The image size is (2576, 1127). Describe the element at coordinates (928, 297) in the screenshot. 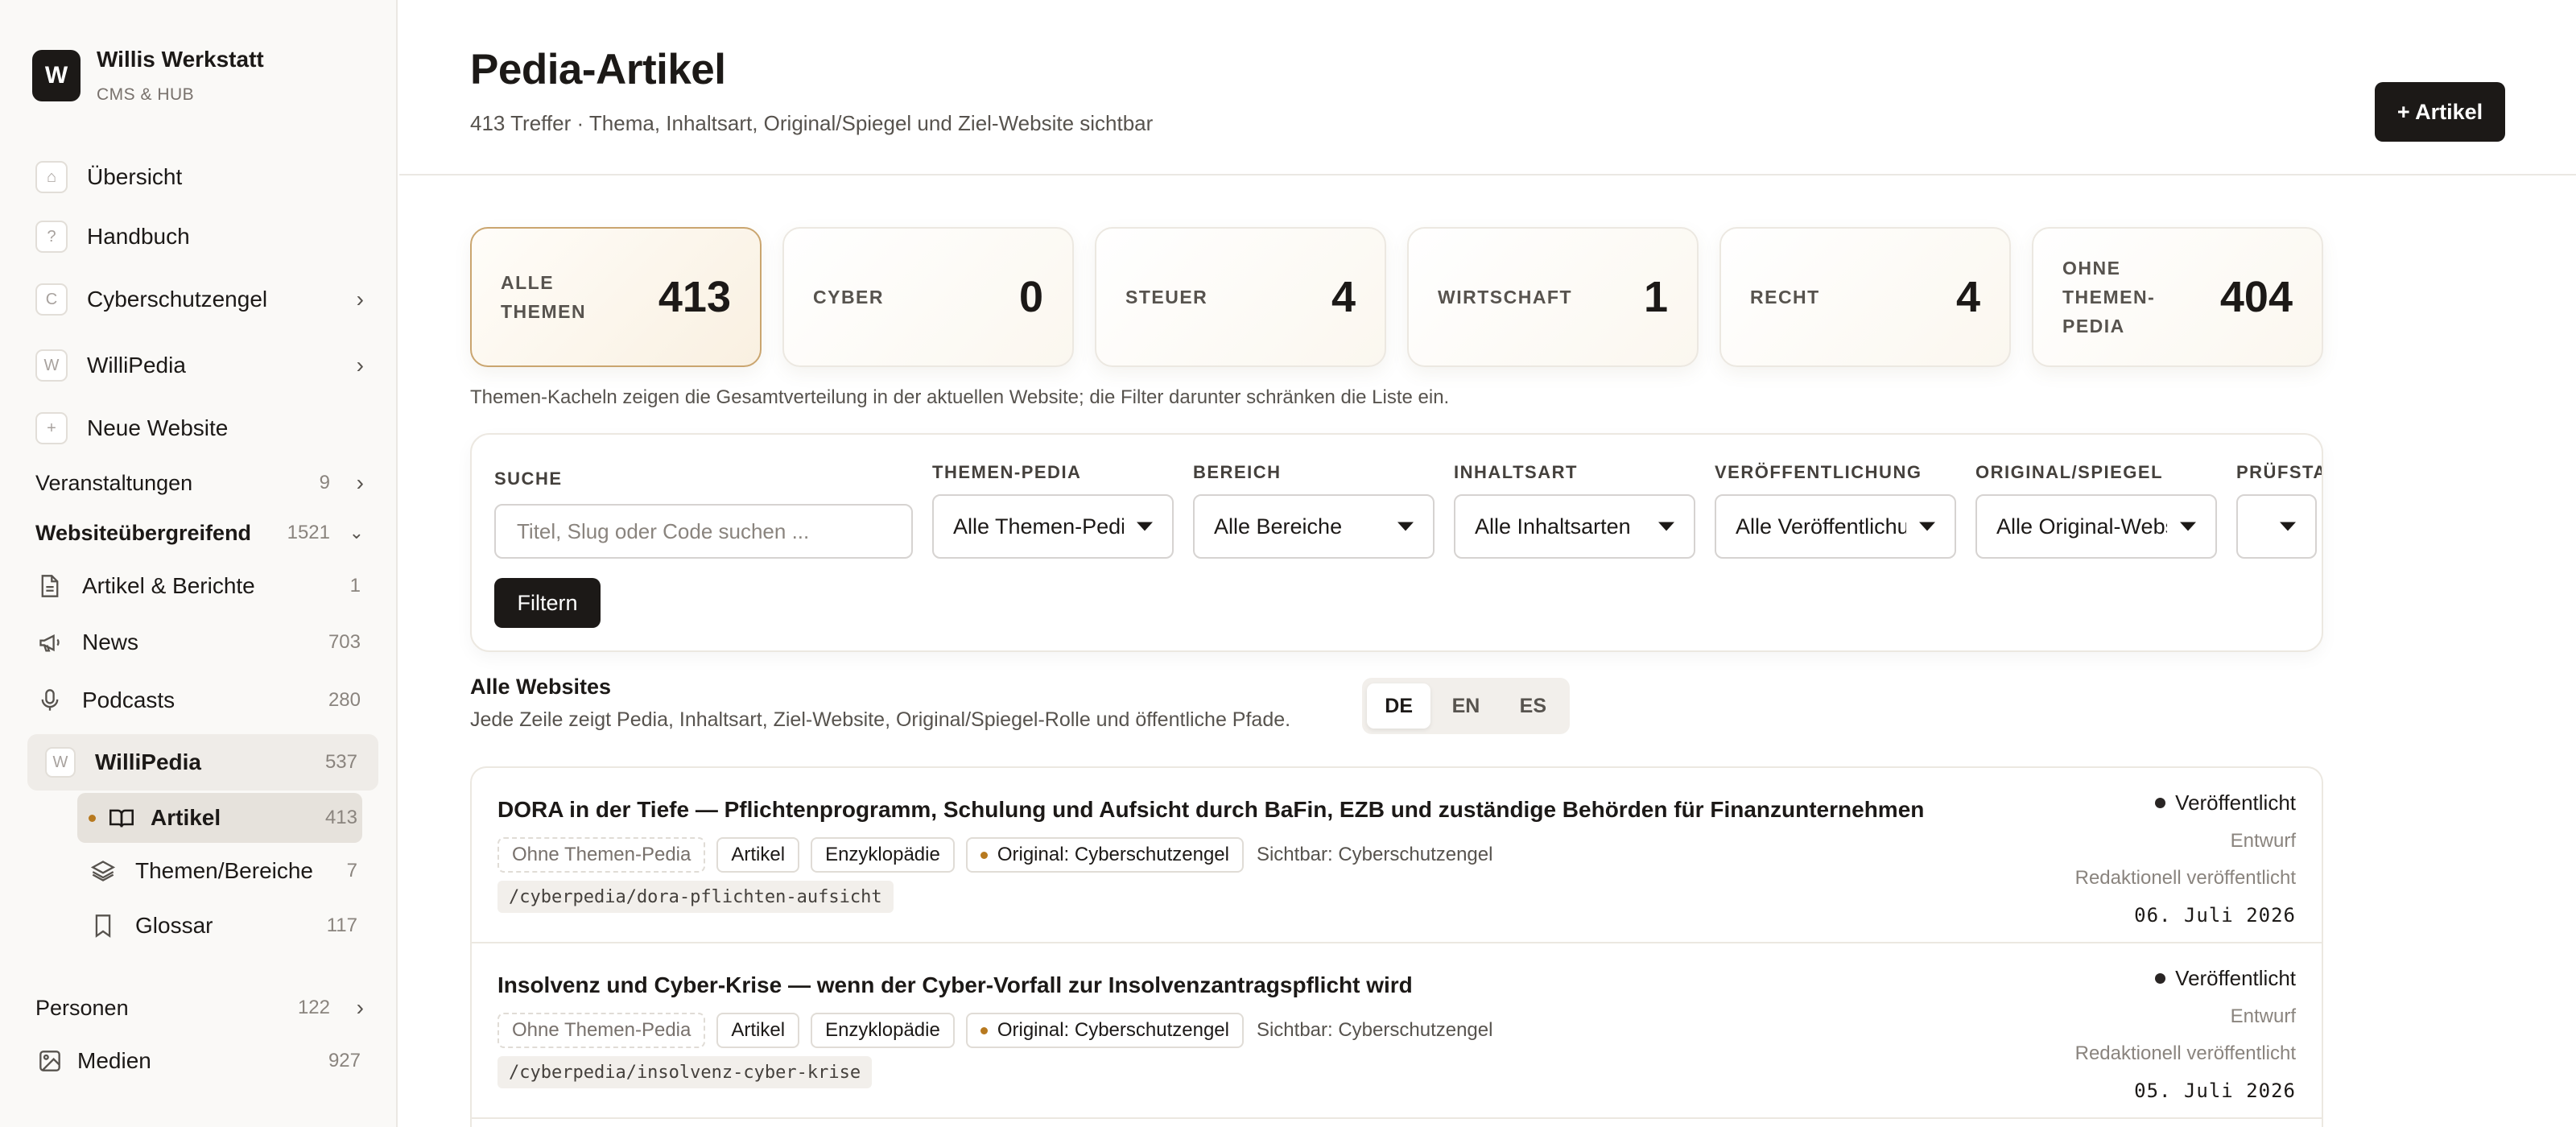

I see `tile-cyber: CYBER 0` at that location.